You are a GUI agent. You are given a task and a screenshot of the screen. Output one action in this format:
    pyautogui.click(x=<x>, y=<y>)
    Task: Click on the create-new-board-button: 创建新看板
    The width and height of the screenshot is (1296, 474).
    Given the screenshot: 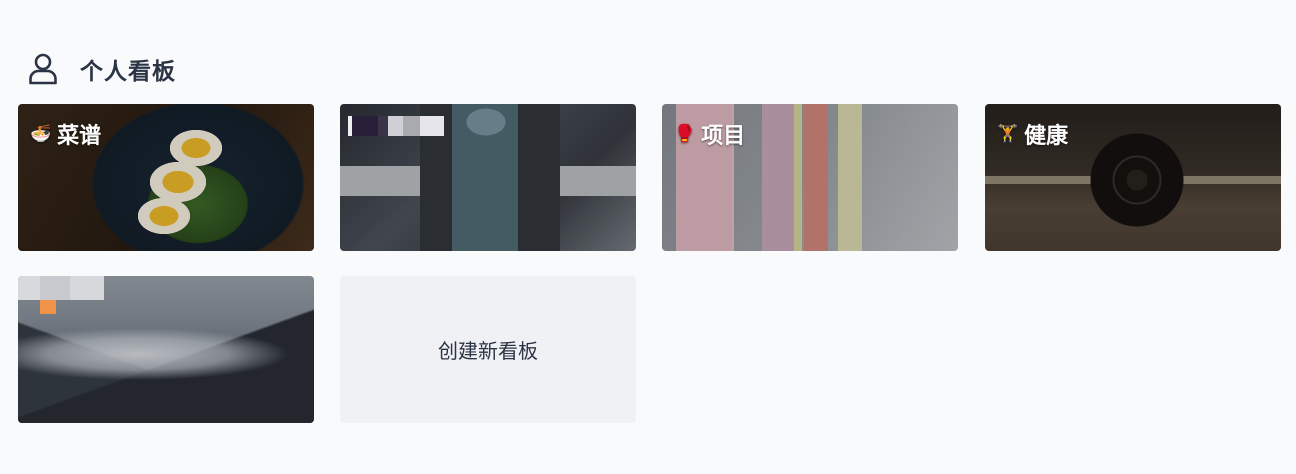 What is the action you would take?
    pyautogui.click(x=488, y=349)
    